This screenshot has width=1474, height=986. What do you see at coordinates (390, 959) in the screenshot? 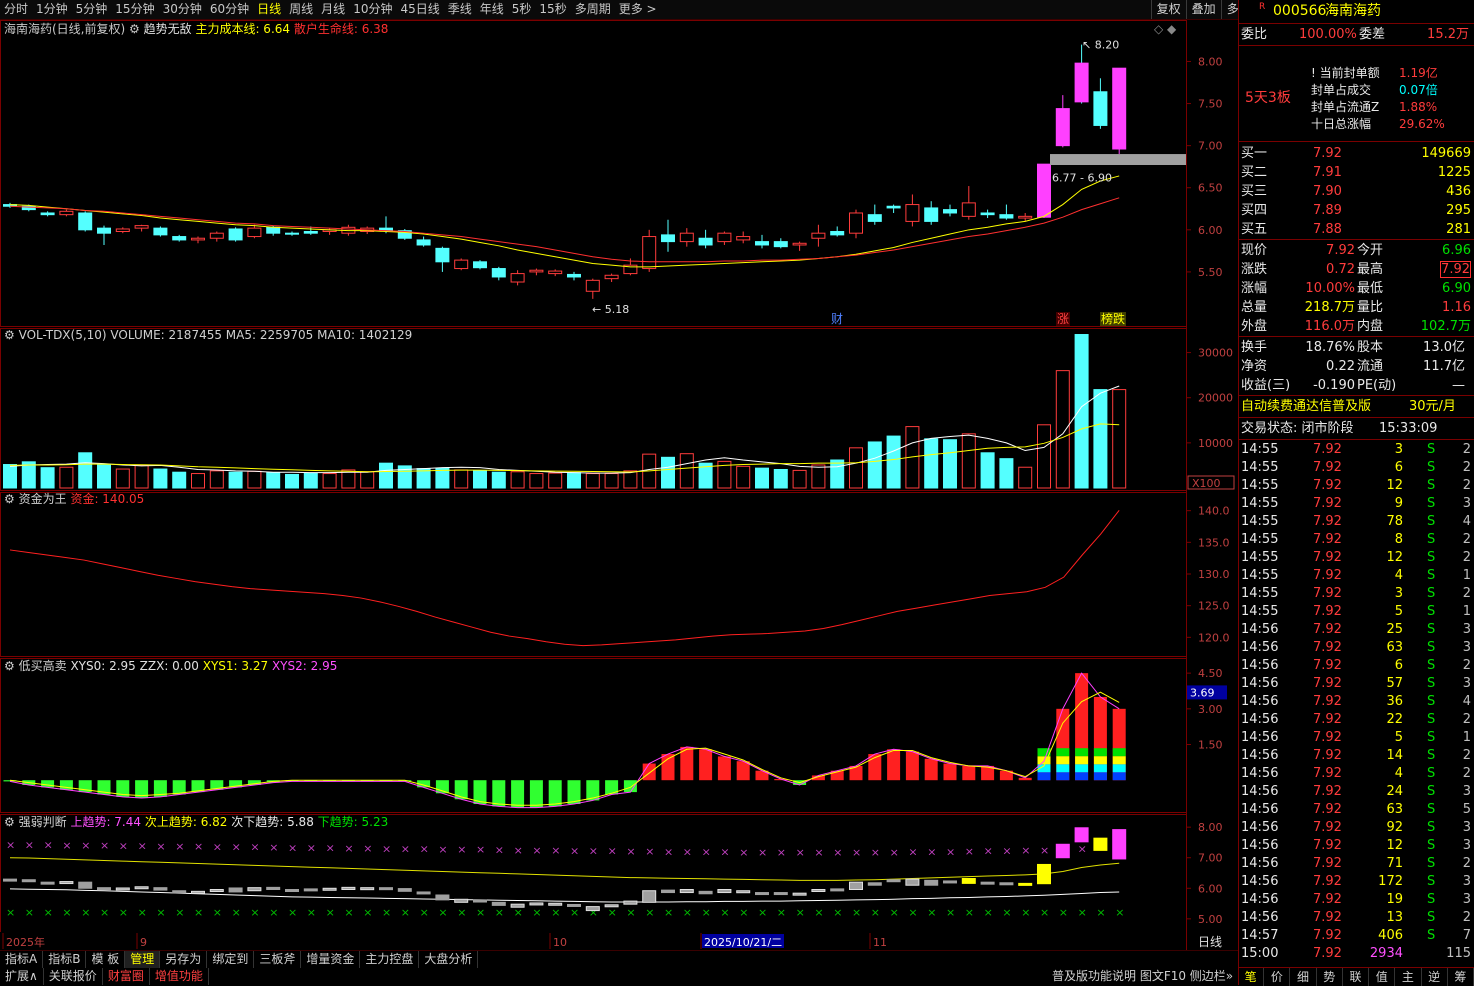
I see `indicator-tab-8: 主力控盘` at bounding box center [390, 959].